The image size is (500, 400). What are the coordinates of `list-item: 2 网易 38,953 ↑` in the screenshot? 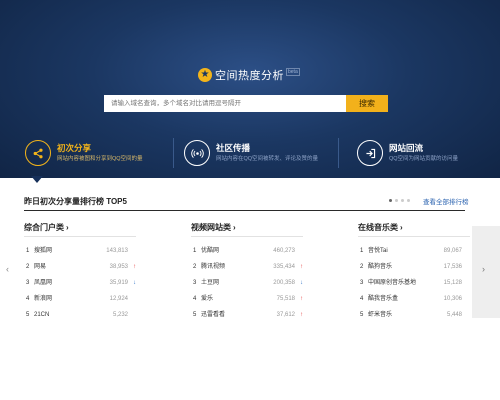 It's located at (80, 267).